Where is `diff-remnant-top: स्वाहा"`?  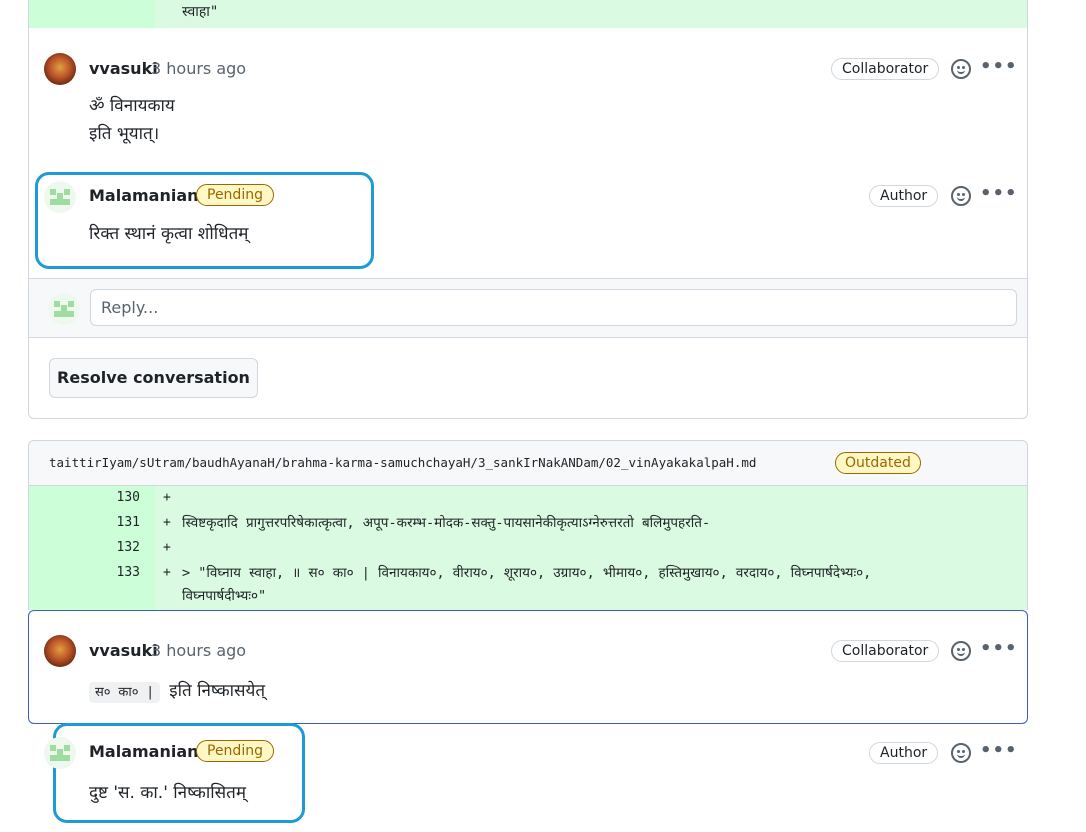 diff-remnant-top: स्वाहा" is located at coordinates (528, 14).